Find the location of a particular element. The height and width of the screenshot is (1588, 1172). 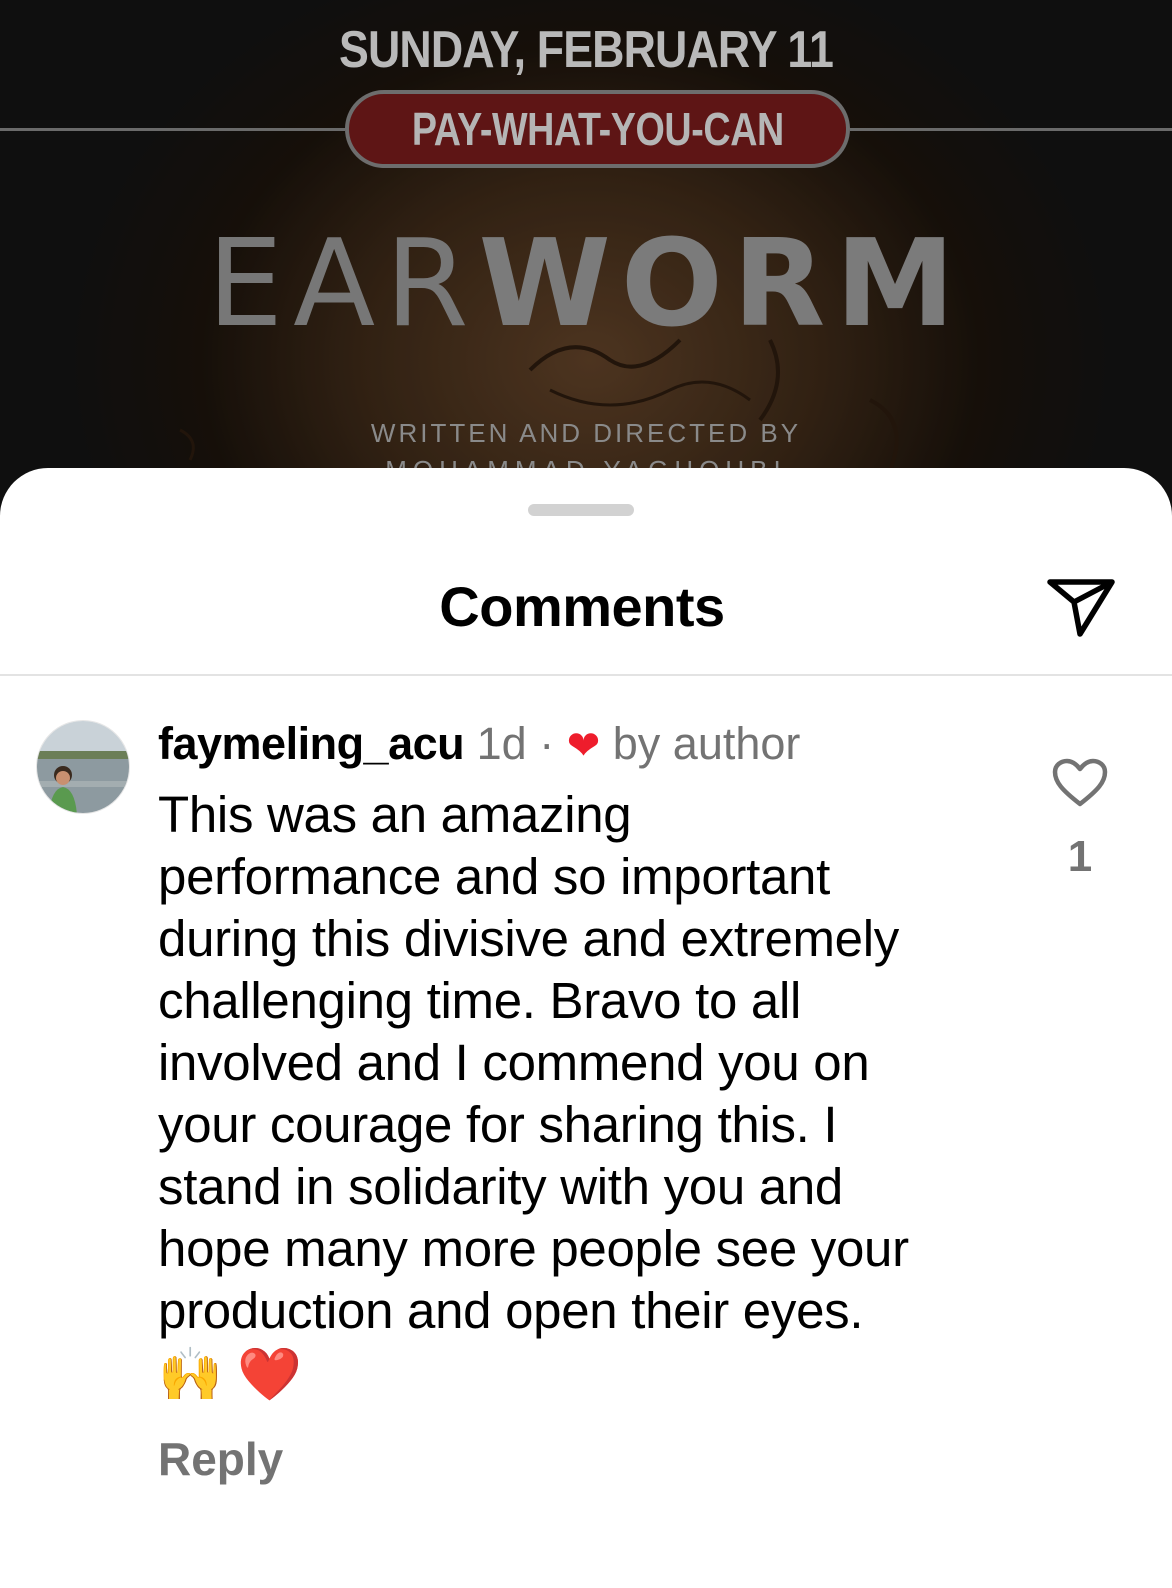

sheet-grabber-handle is located at coordinates (581, 510).